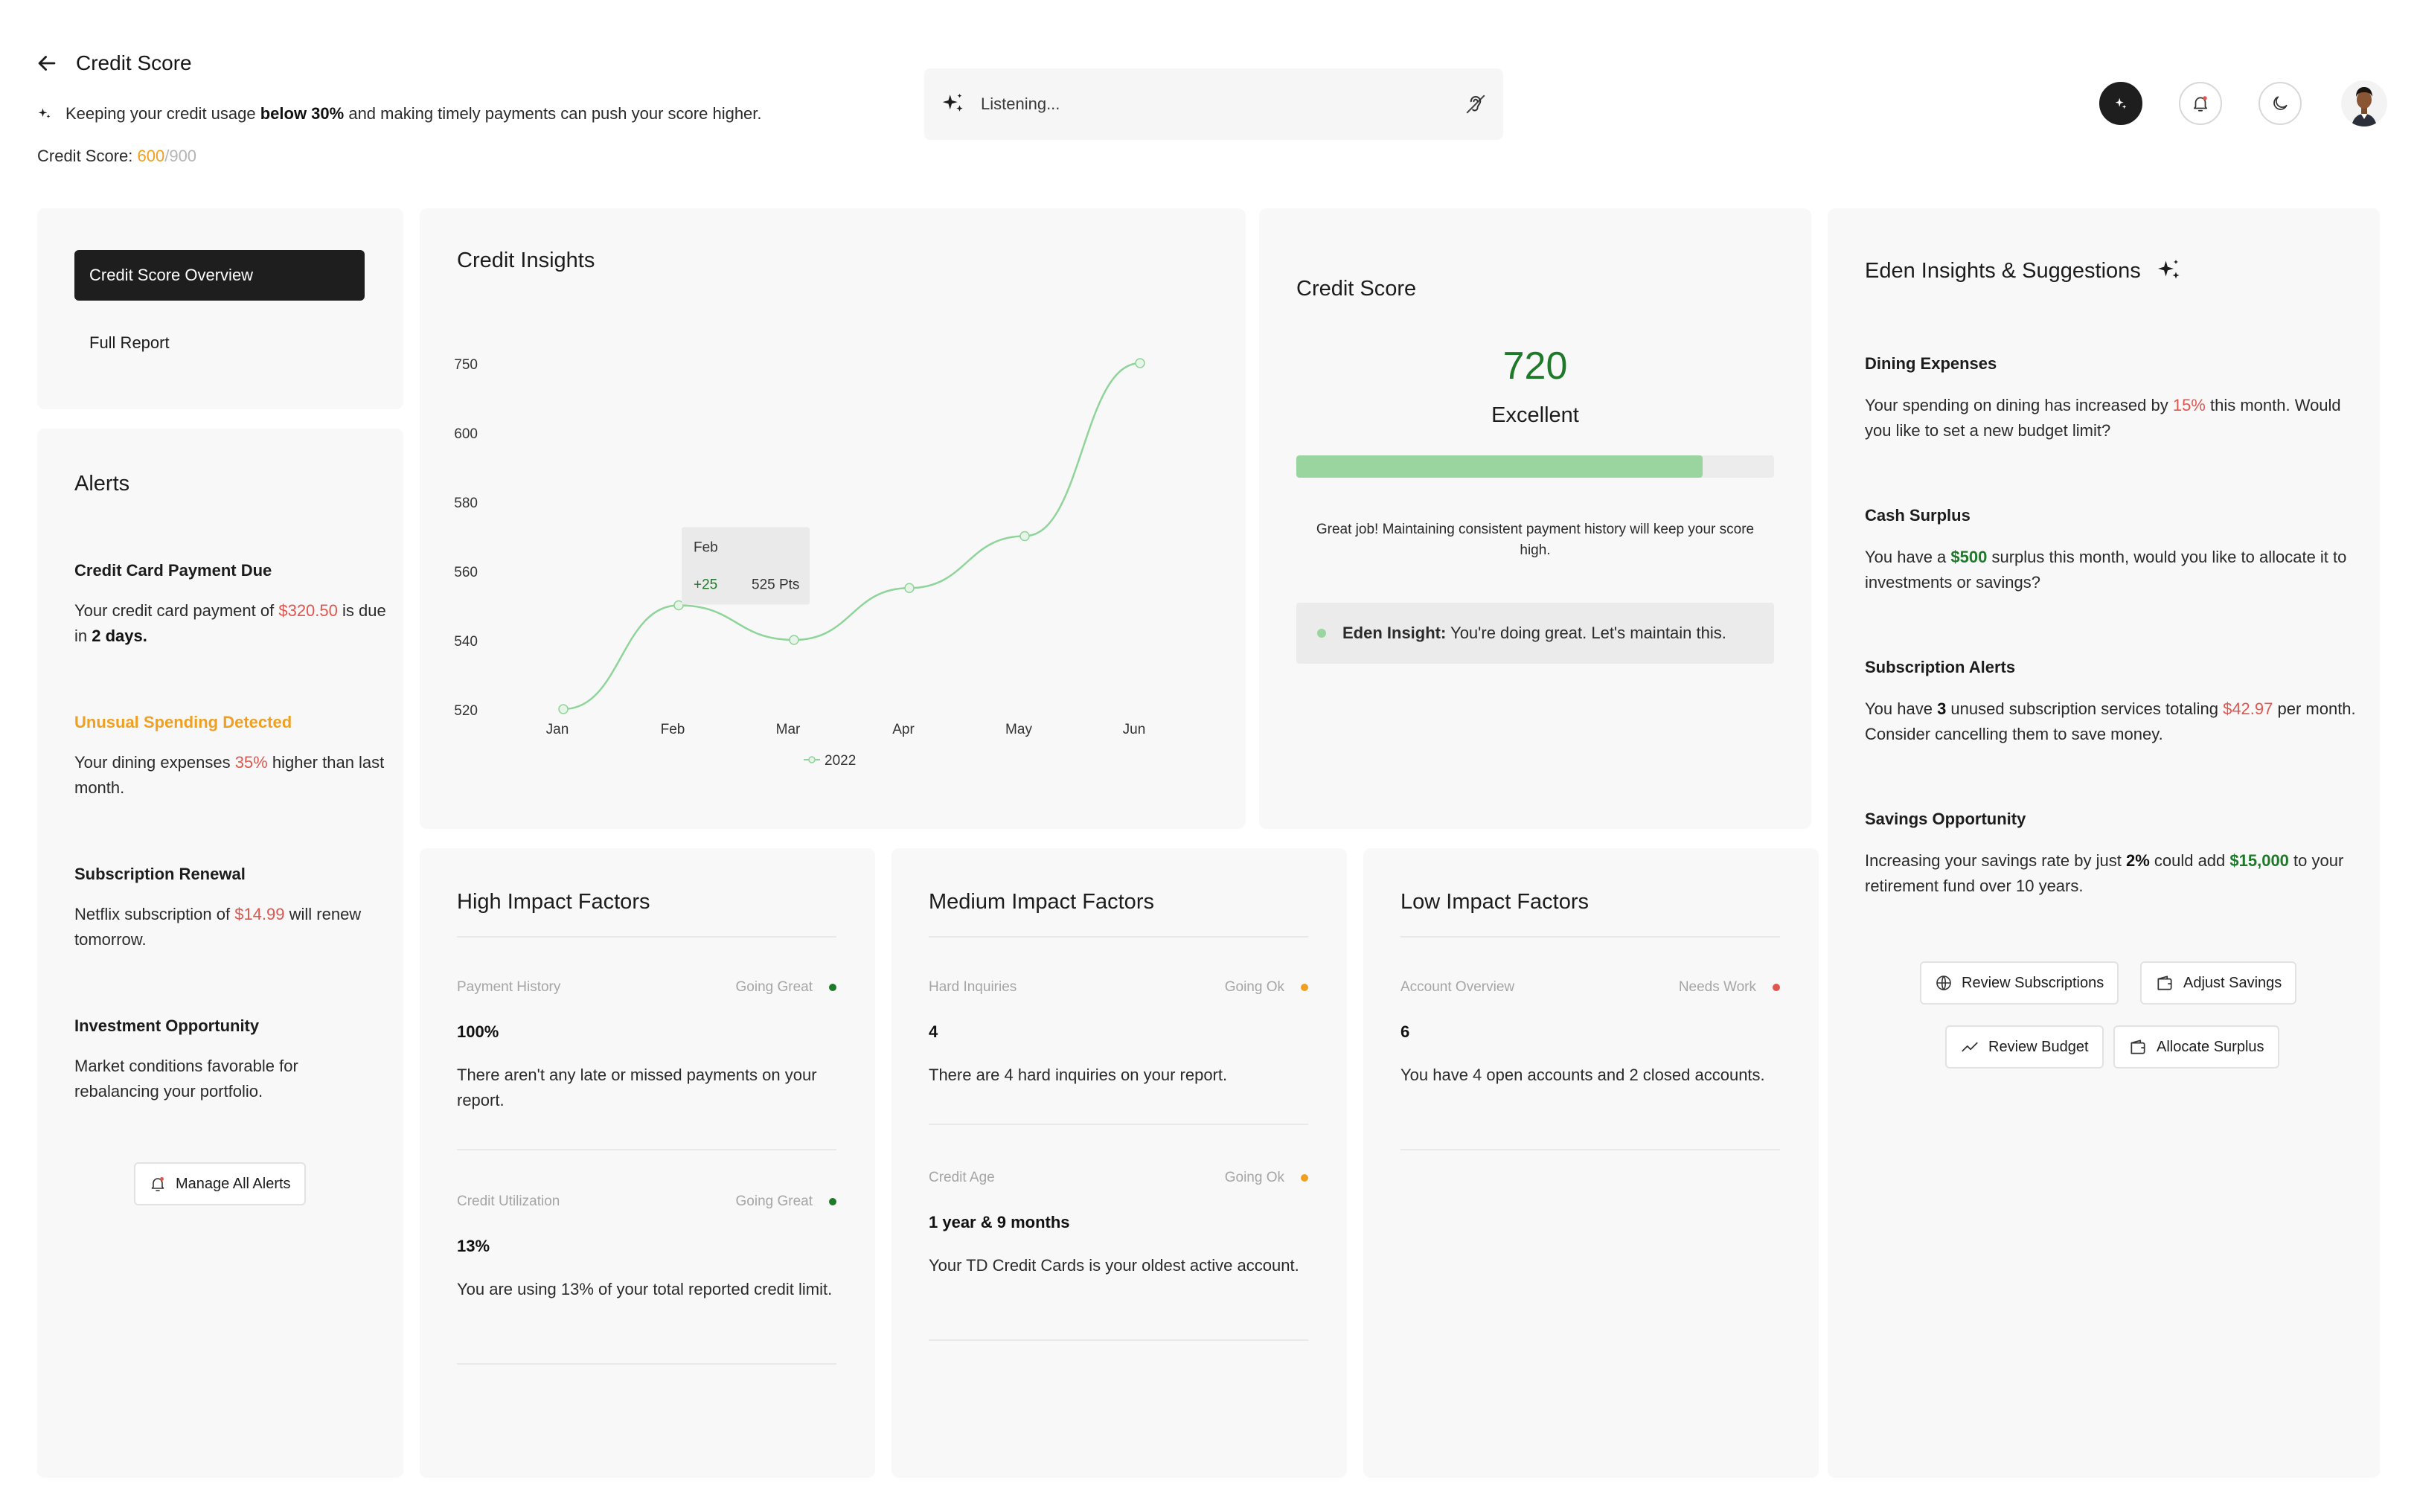 This screenshot has width=2417, height=1512. I want to click on insight-label: Eden Insight:, so click(1394, 633).